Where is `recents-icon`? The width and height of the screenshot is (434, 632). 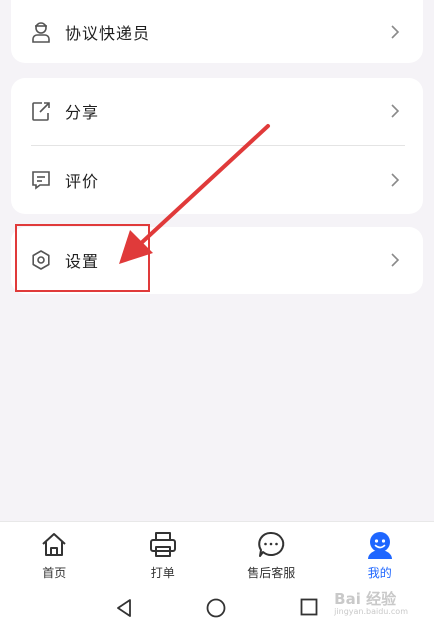
recents-icon is located at coordinates (309, 607).